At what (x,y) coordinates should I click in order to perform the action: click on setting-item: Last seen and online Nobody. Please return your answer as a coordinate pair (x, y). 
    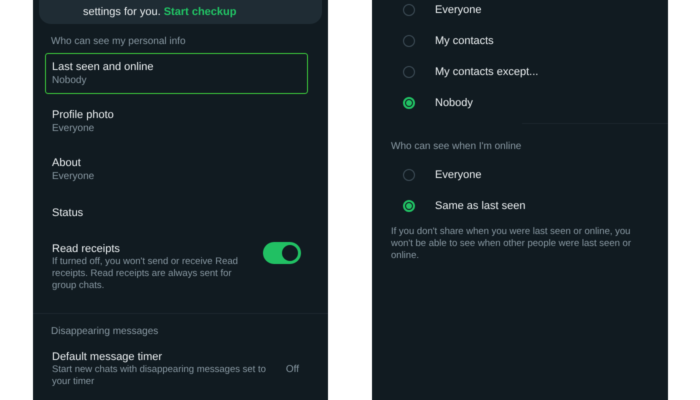
    Looking at the image, I should click on (176, 73).